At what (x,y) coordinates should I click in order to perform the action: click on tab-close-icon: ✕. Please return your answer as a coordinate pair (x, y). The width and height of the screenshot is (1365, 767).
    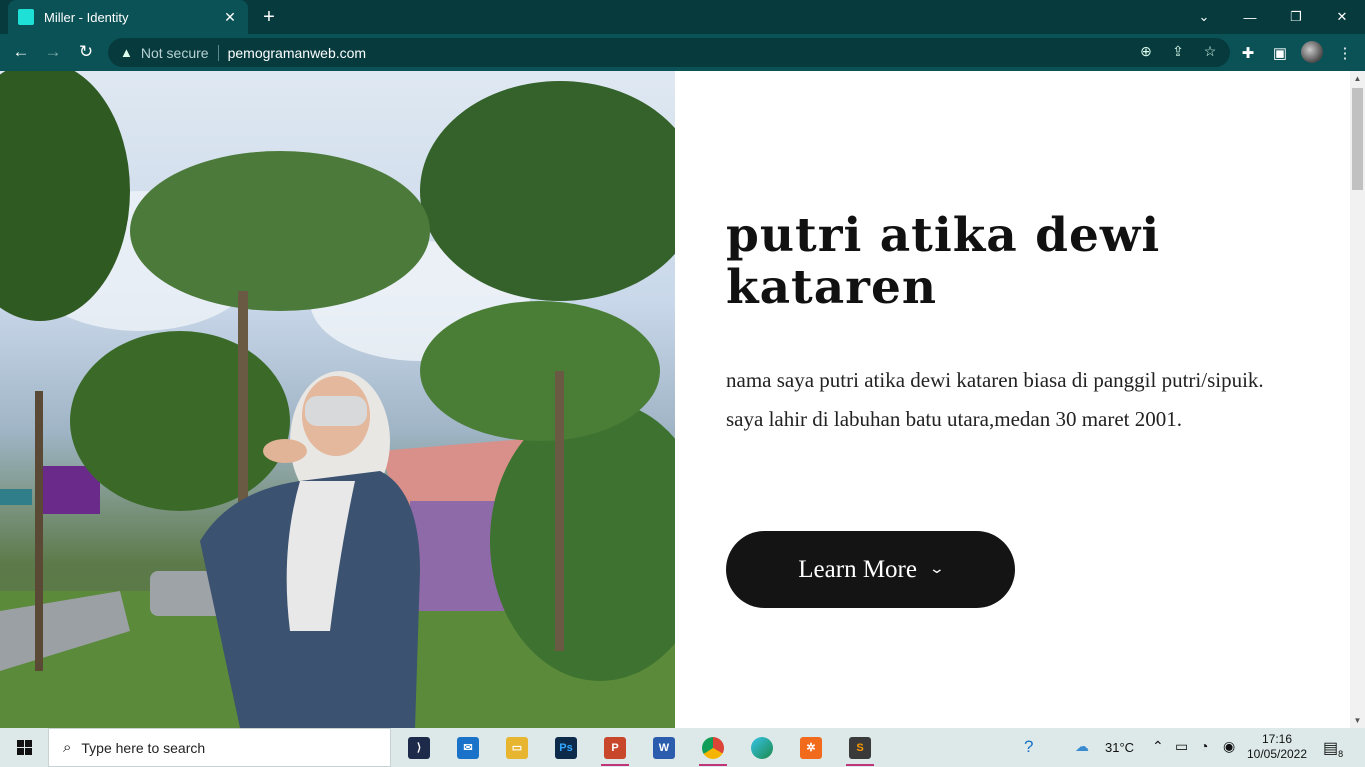
    Looking at the image, I should click on (230, 17).